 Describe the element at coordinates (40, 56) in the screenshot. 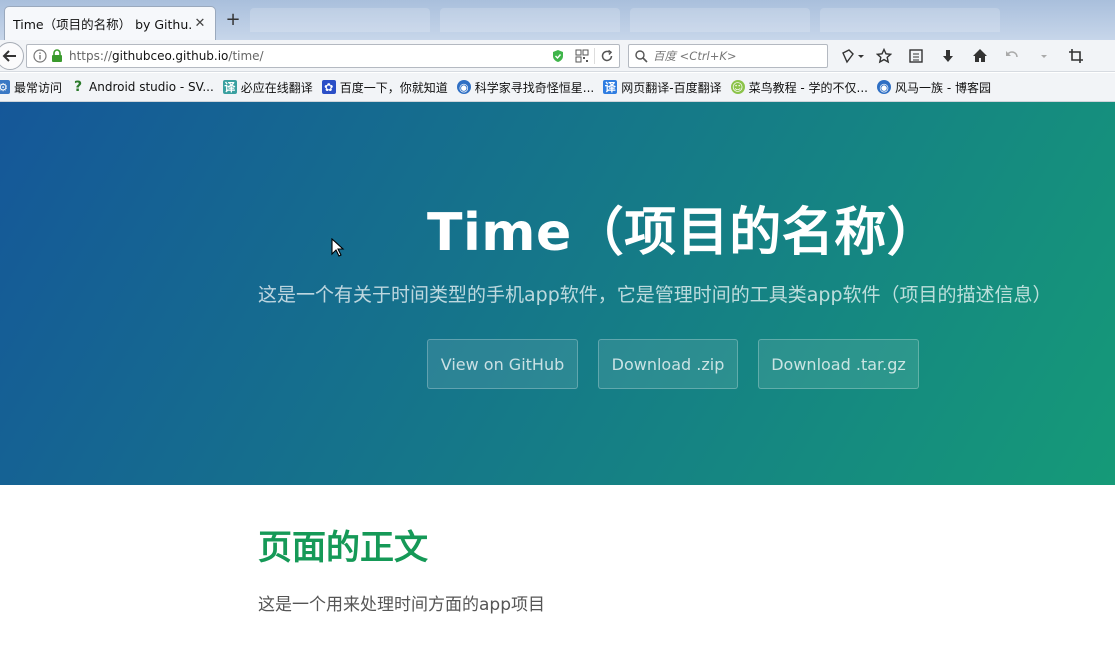

I see `info-icon` at that location.